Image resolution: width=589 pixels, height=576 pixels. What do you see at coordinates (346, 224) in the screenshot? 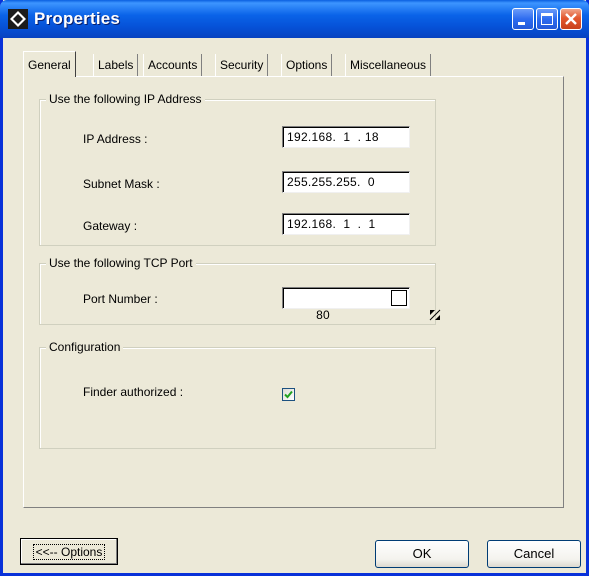
I see `gateway-field: 192.168. 1 . 1` at bounding box center [346, 224].